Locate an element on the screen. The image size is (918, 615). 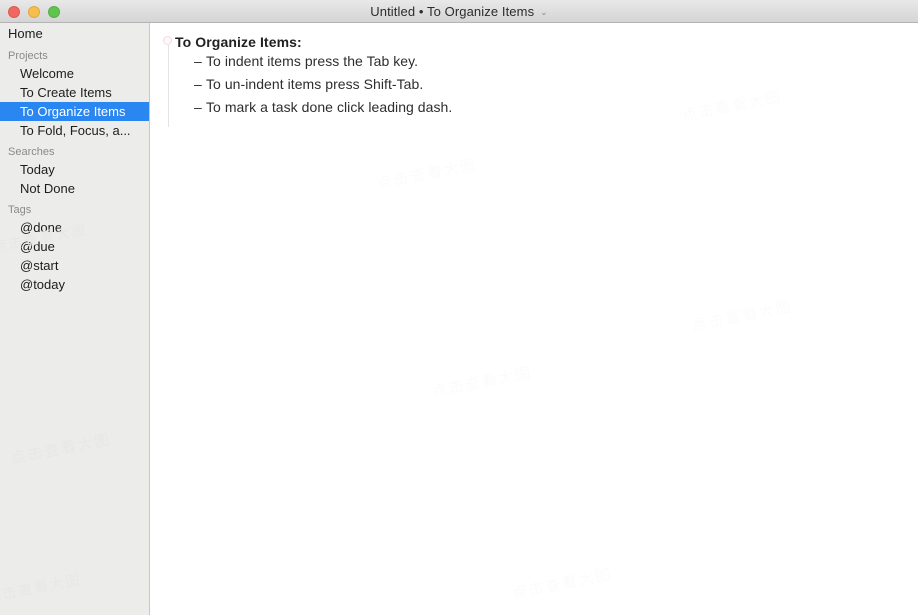
window-title-area: Untitled • To Organize Items ⌄ is located at coordinates (459, 11).